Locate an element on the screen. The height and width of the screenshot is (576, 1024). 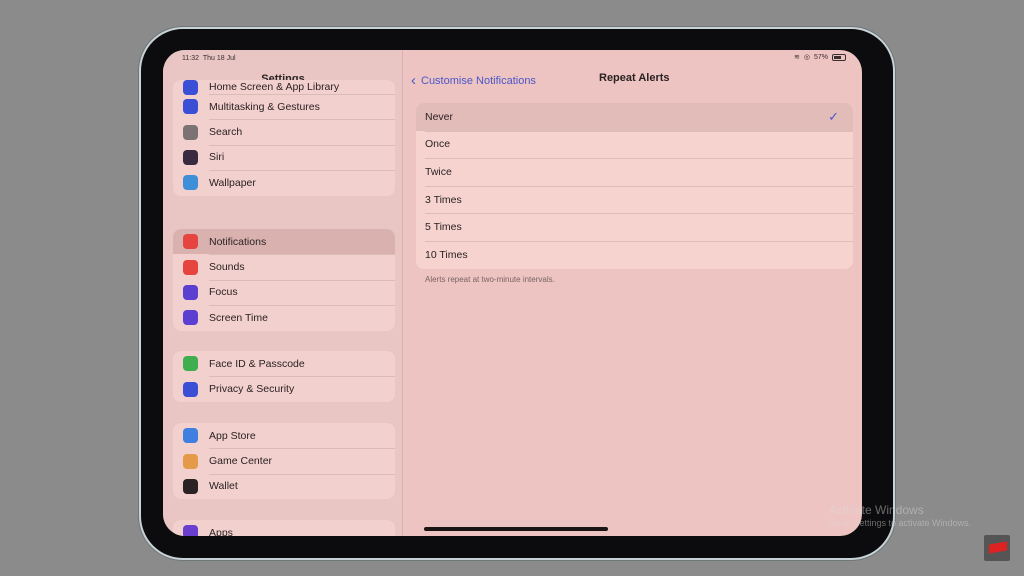
wallpaper-icon is located at coordinates (190, 183).